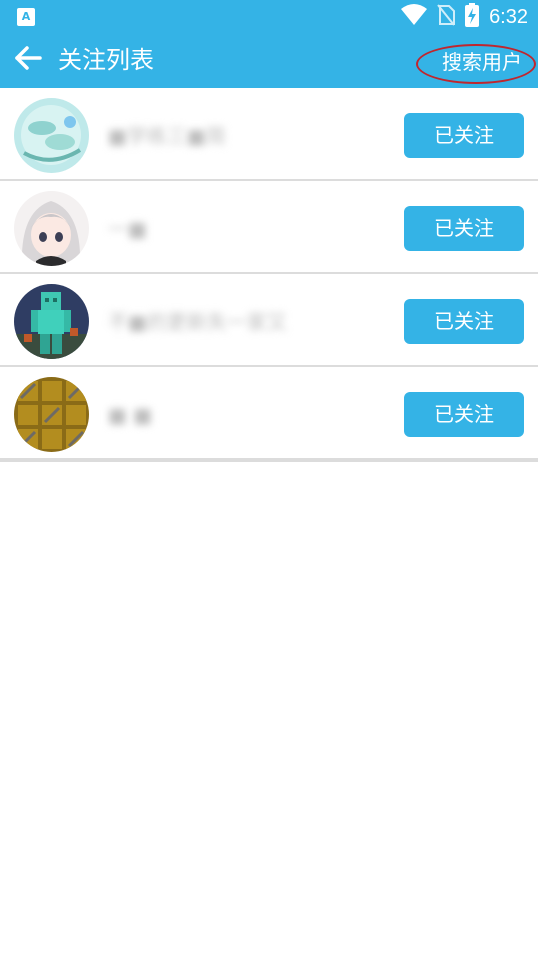 The height and width of the screenshot is (958, 538). I want to click on search-user-highlight-ring, so click(476, 64).